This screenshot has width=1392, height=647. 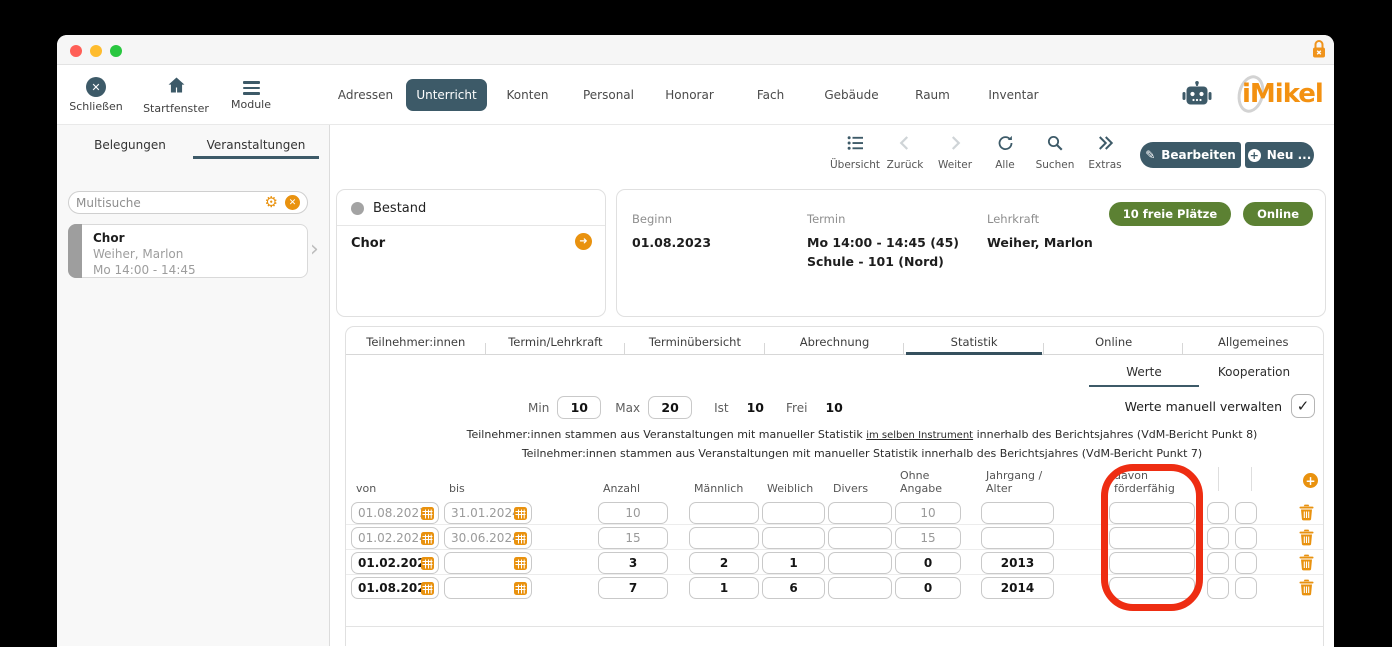 What do you see at coordinates (689, 95) in the screenshot?
I see `module-item-honorar: Honorar` at bounding box center [689, 95].